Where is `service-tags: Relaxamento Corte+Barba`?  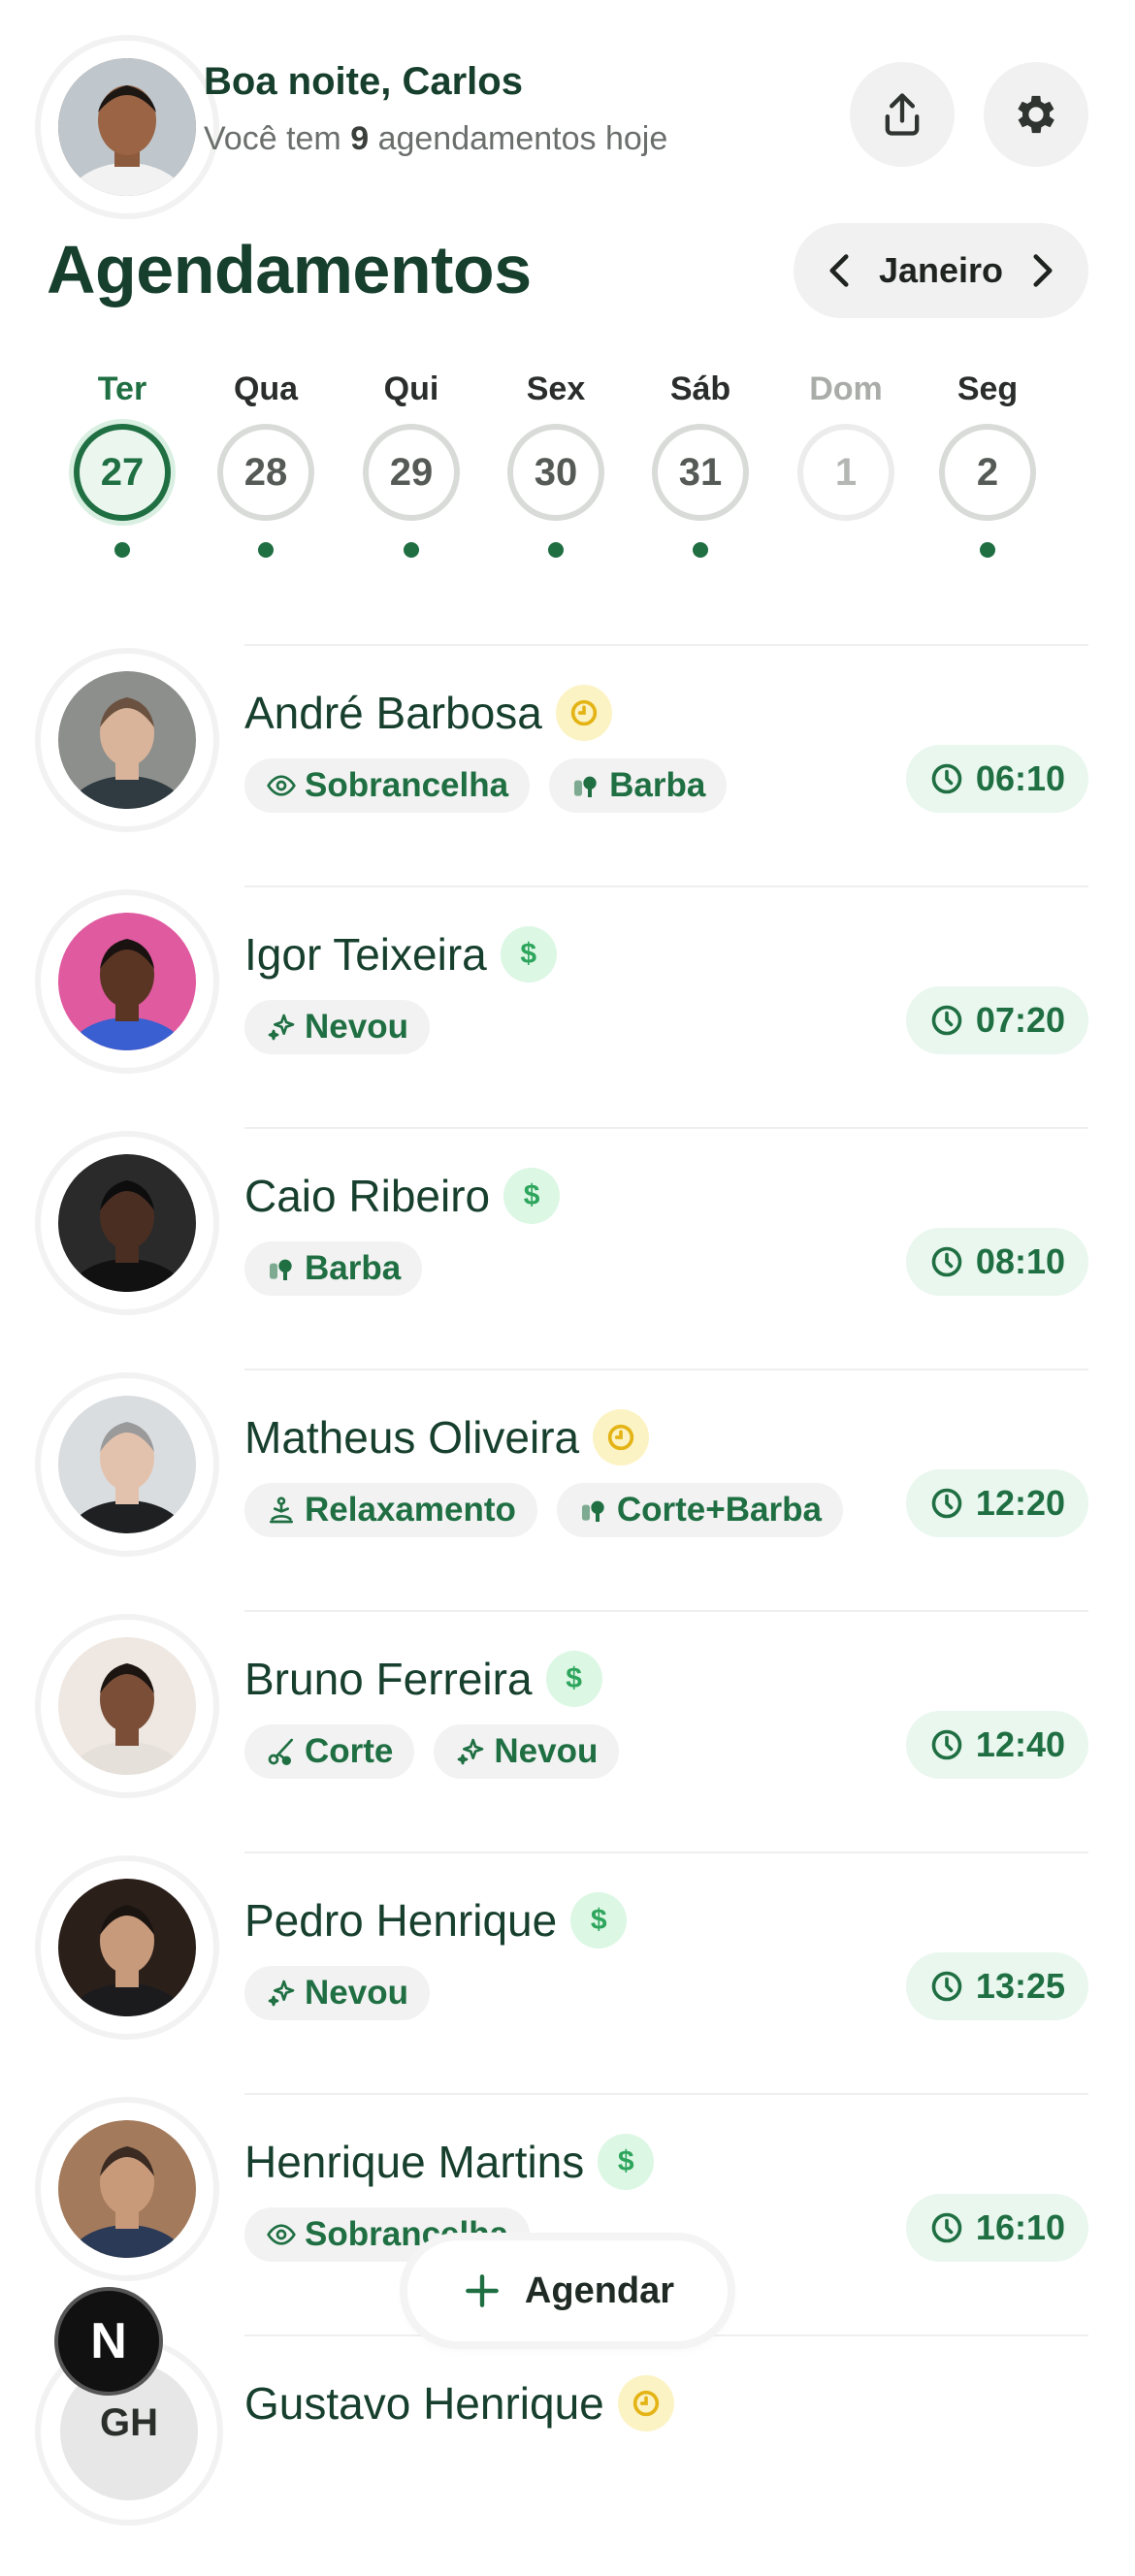 service-tags: Relaxamento Corte+Barba is located at coordinates (543, 1510).